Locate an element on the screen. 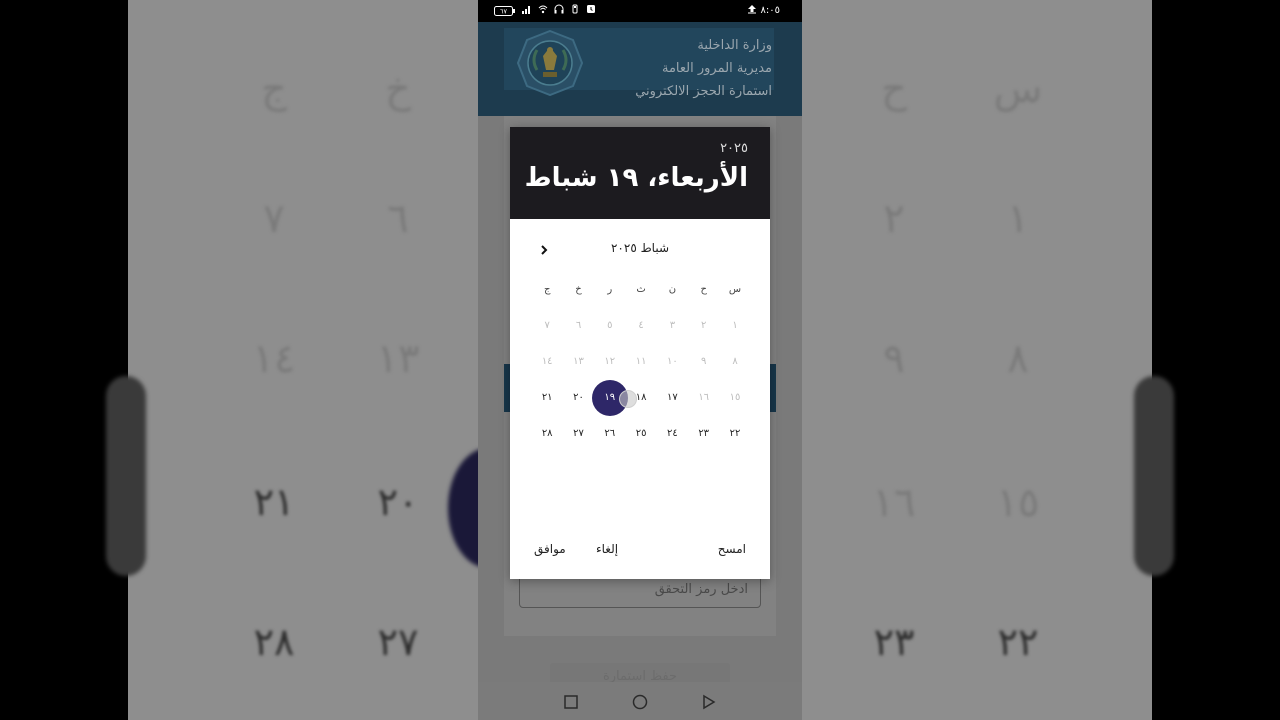 This screenshot has height=720, width=1280. bg-glyph: ٦ is located at coordinates (398, 219).